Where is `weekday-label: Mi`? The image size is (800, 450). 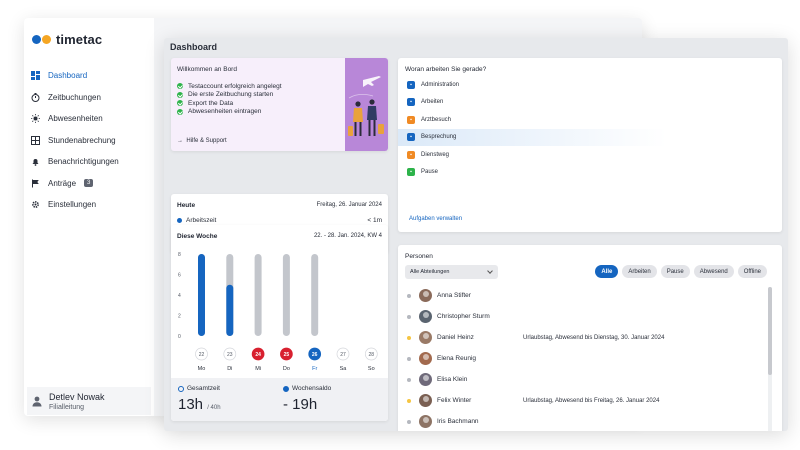 weekday-label: Mi is located at coordinates (258, 369).